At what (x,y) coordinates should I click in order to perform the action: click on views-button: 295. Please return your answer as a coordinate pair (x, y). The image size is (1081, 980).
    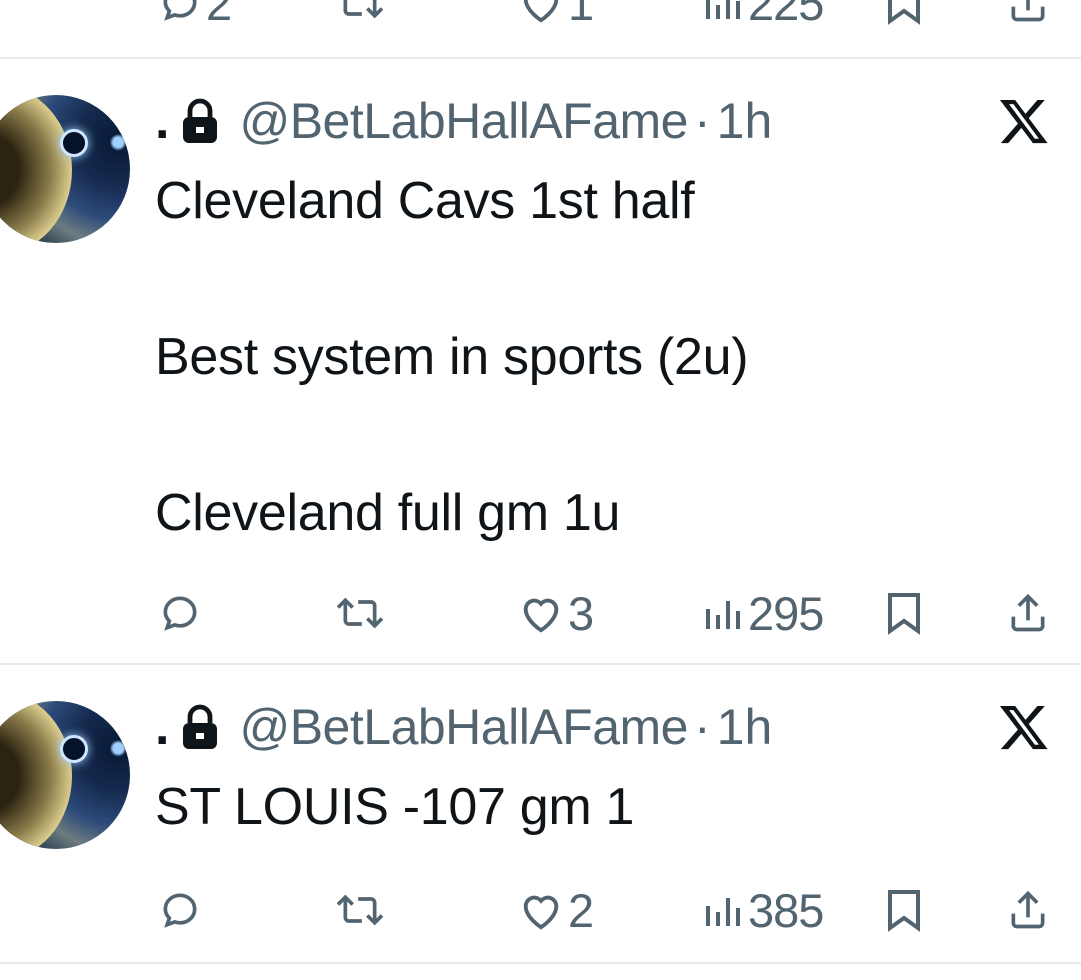
    Looking at the image, I should click on (764, 613).